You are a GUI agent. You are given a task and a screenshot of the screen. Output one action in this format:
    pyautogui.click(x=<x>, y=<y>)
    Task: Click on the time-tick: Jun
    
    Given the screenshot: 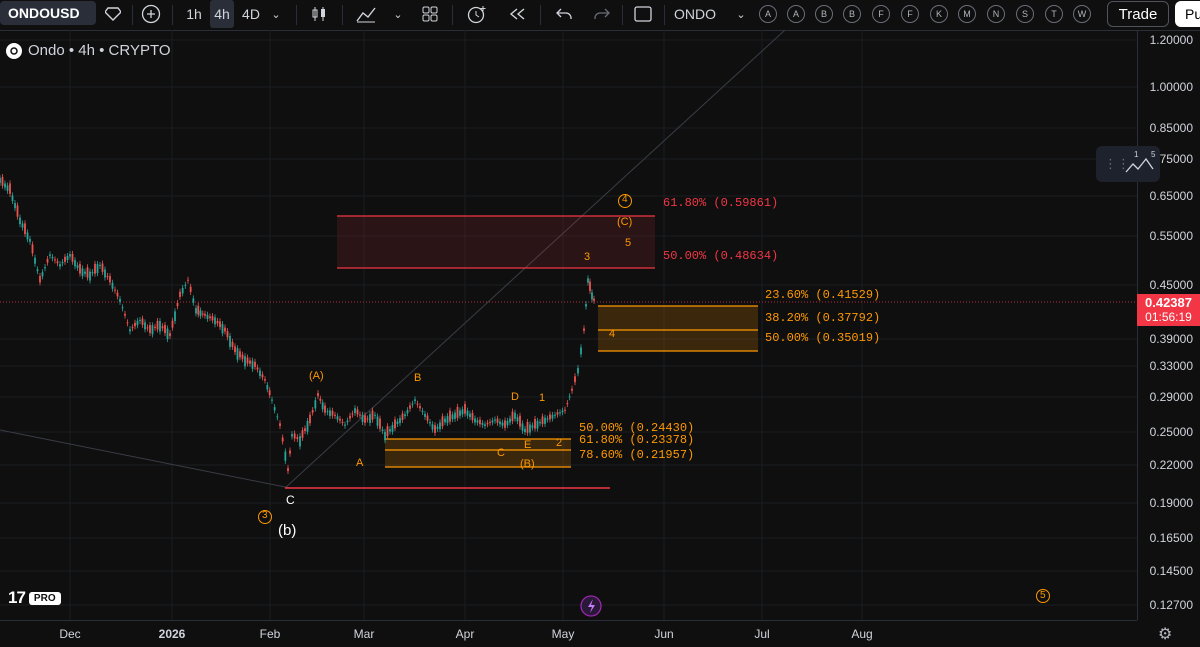 What is the action you would take?
    pyautogui.click(x=664, y=634)
    